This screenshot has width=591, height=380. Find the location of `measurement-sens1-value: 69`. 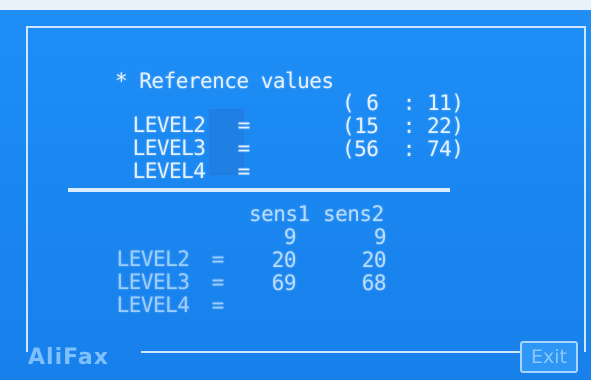

measurement-sens1-value: 69 is located at coordinates (284, 283).